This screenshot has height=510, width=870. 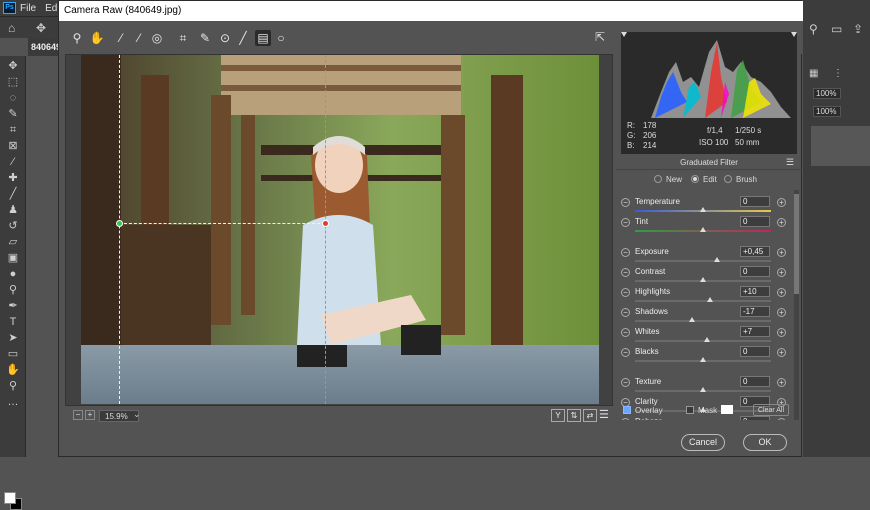 I want to click on rectangle-icon: ▭, so click(x=13, y=354).